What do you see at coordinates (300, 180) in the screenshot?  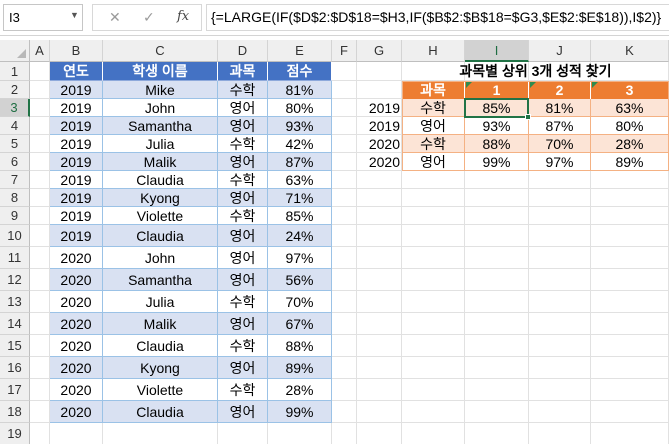 I see `table-cell-score: 63%` at bounding box center [300, 180].